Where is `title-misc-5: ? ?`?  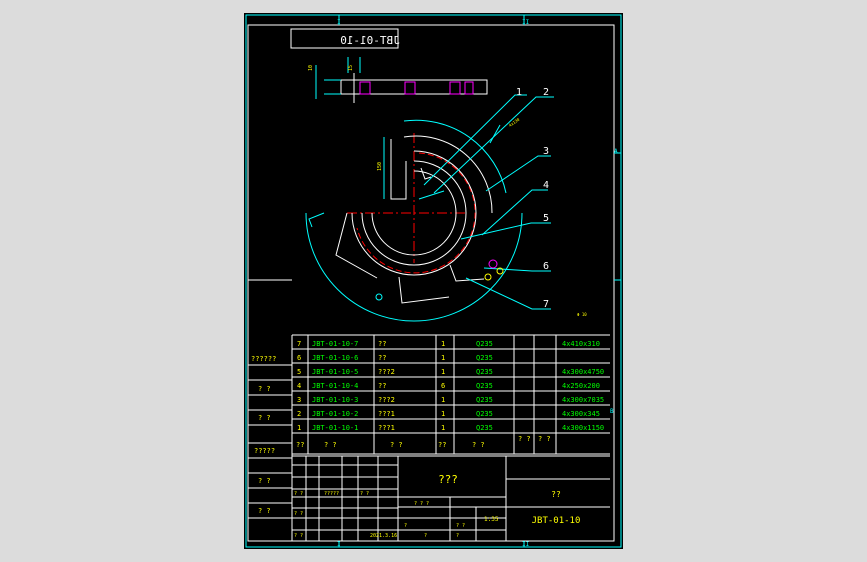 title-misc-5: ? ? is located at coordinates (298, 536).